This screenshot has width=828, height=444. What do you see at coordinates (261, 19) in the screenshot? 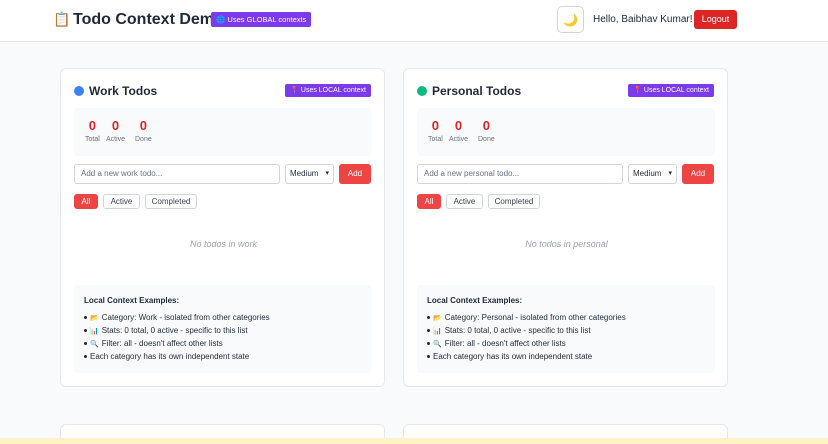
I see `global-context-badge: 🌐 Uses GLOBAL contexts` at bounding box center [261, 19].